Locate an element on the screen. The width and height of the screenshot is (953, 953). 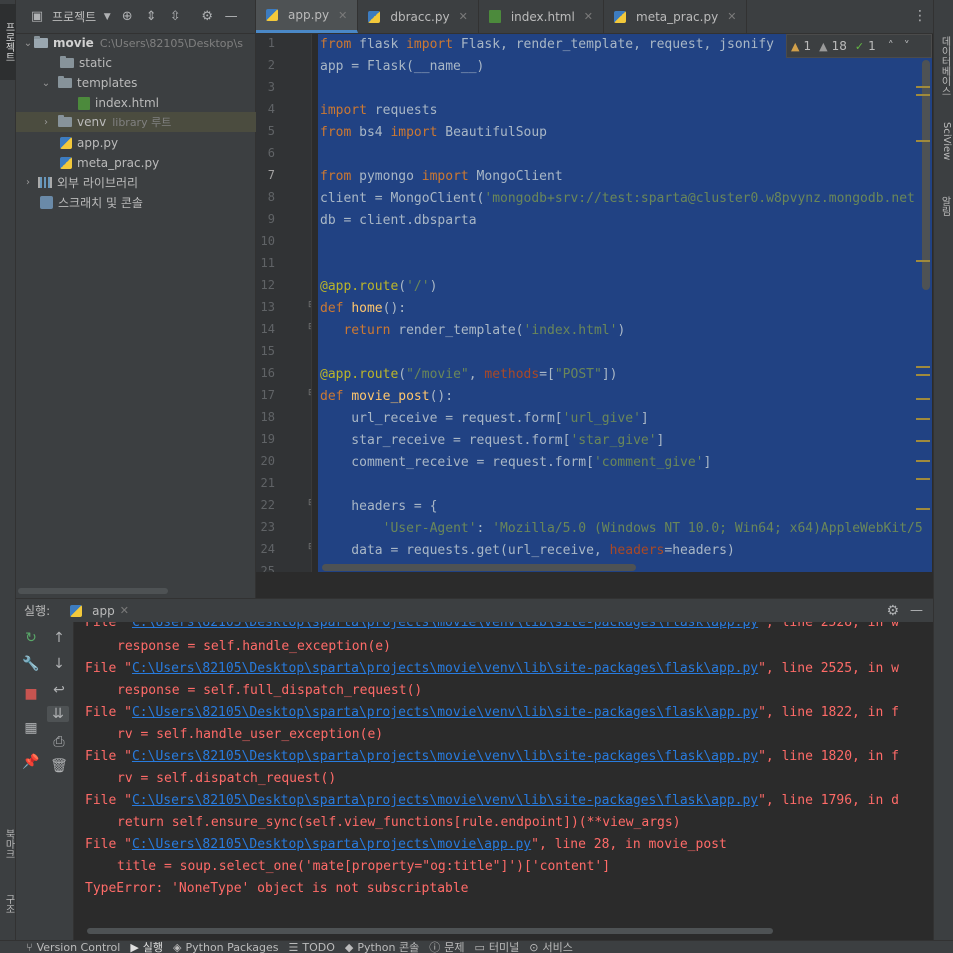
print-icon: ⎙ is located at coordinates (59, 742).